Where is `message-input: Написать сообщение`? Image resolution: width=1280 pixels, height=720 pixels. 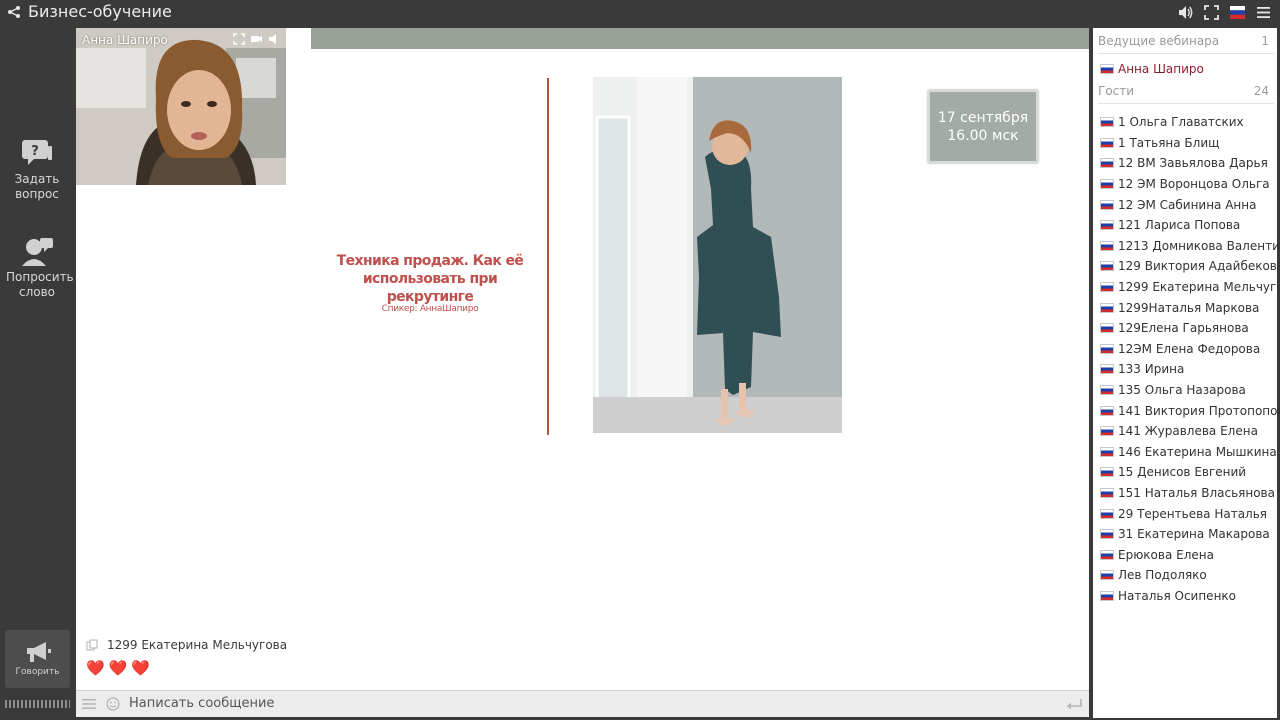 message-input: Написать сообщение is located at coordinates (201, 703).